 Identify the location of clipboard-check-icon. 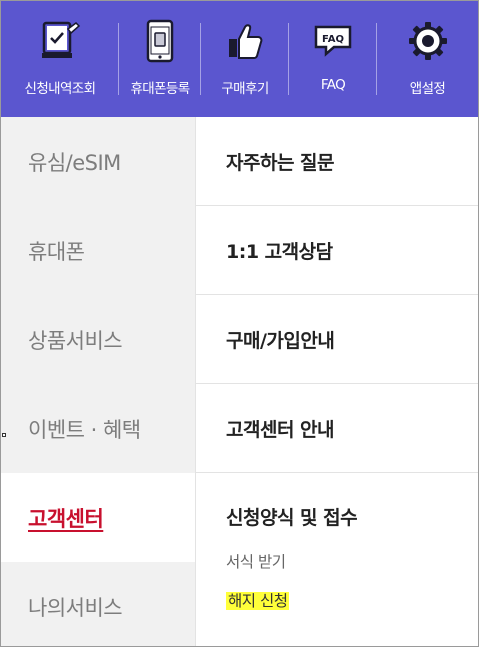
(60, 41).